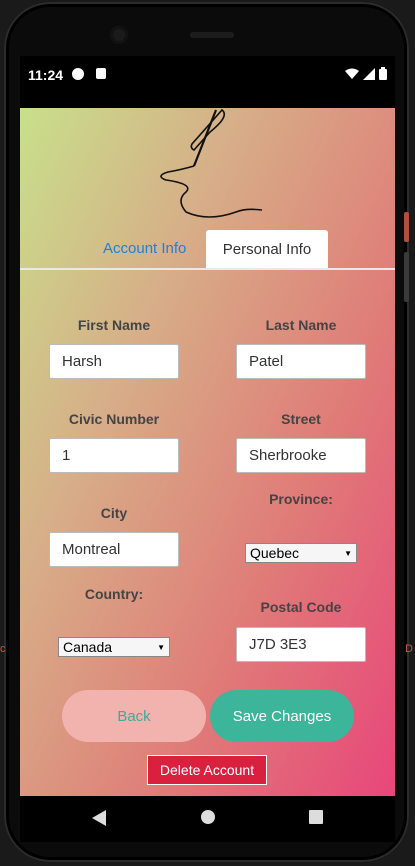  I want to click on postal-code-input: J7D 3E3, so click(301, 644).